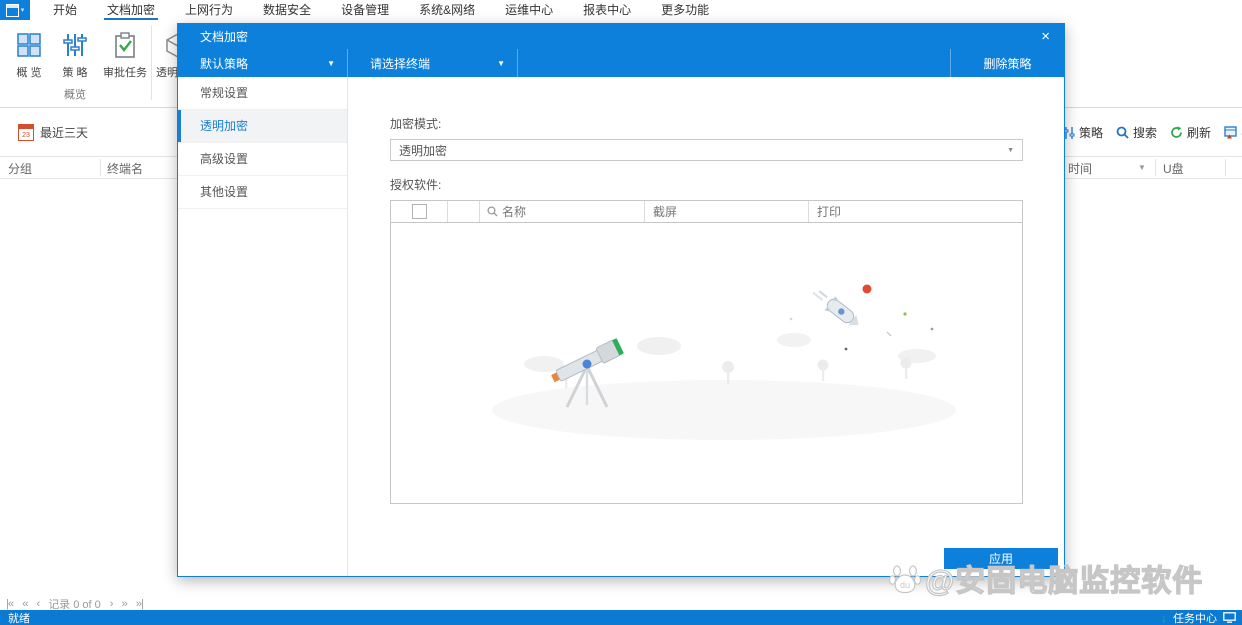 The width and height of the screenshot is (1242, 625). Describe the element at coordinates (447, 10) in the screenshot. I see `tab-system-network: 系统&网络` at that location.